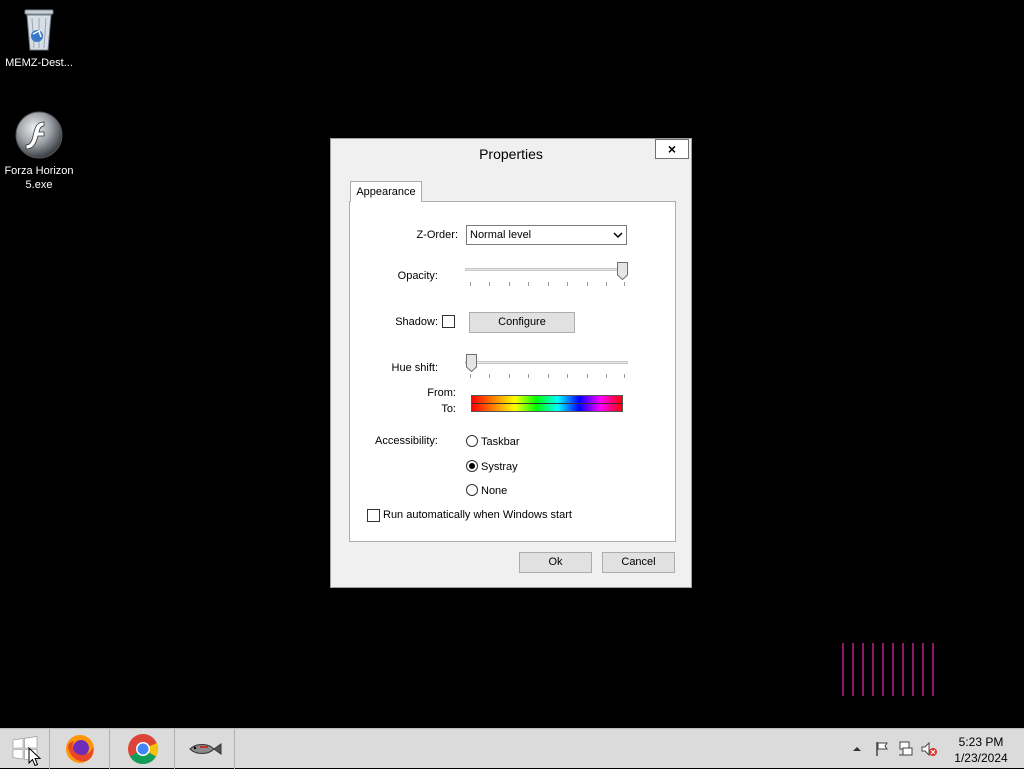  Describe the element at coordinates (472, 466) in the screenshot. I see `radio-systray` at that location.